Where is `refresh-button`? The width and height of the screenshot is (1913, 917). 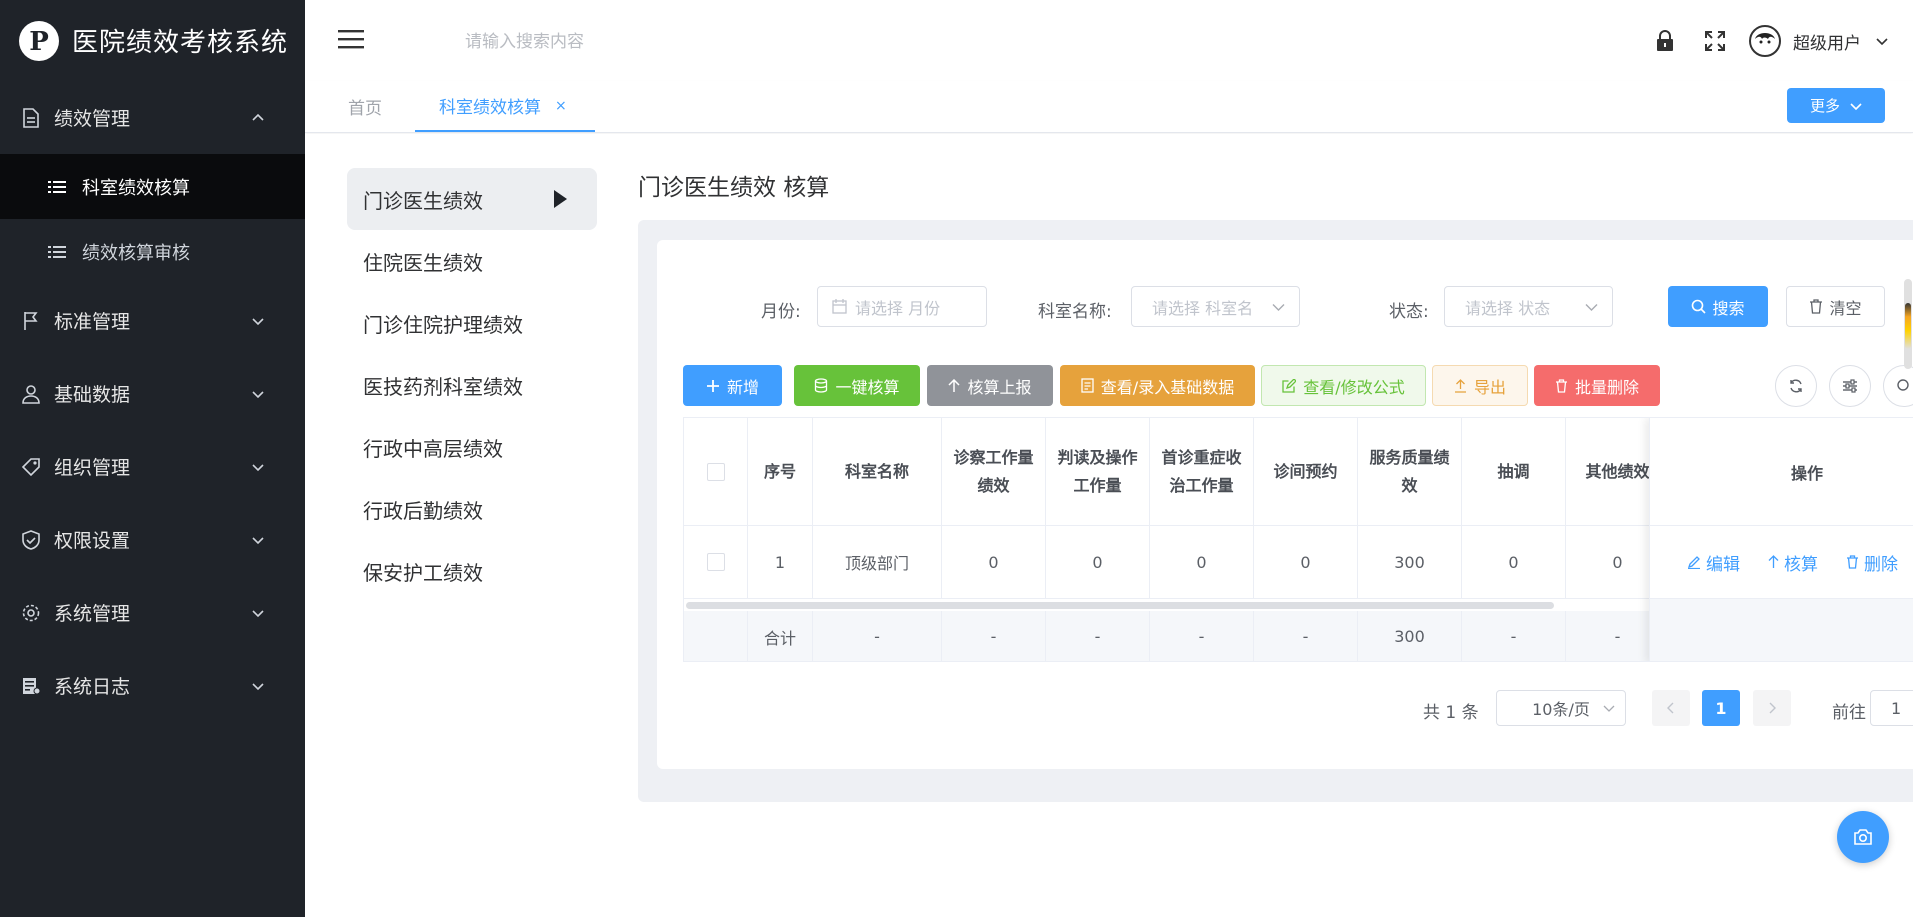 refresh-button is located at coordinates (1796, 386).